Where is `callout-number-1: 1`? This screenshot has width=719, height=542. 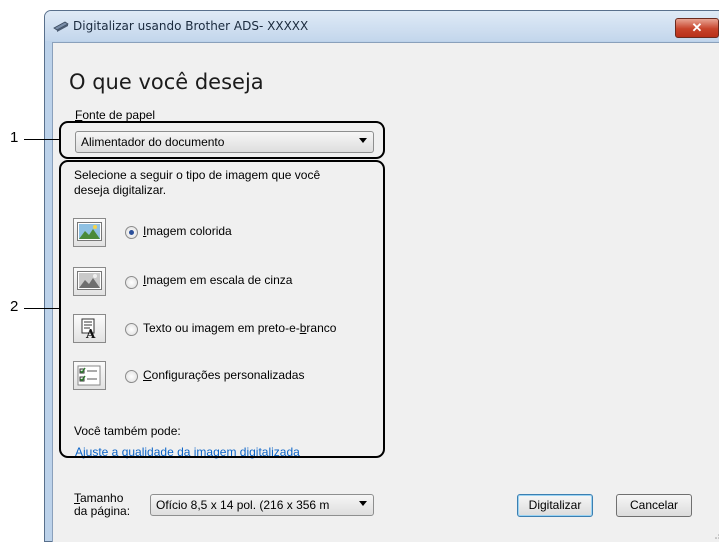 callout-number-1: 1 is located at coordinates (14, 137).